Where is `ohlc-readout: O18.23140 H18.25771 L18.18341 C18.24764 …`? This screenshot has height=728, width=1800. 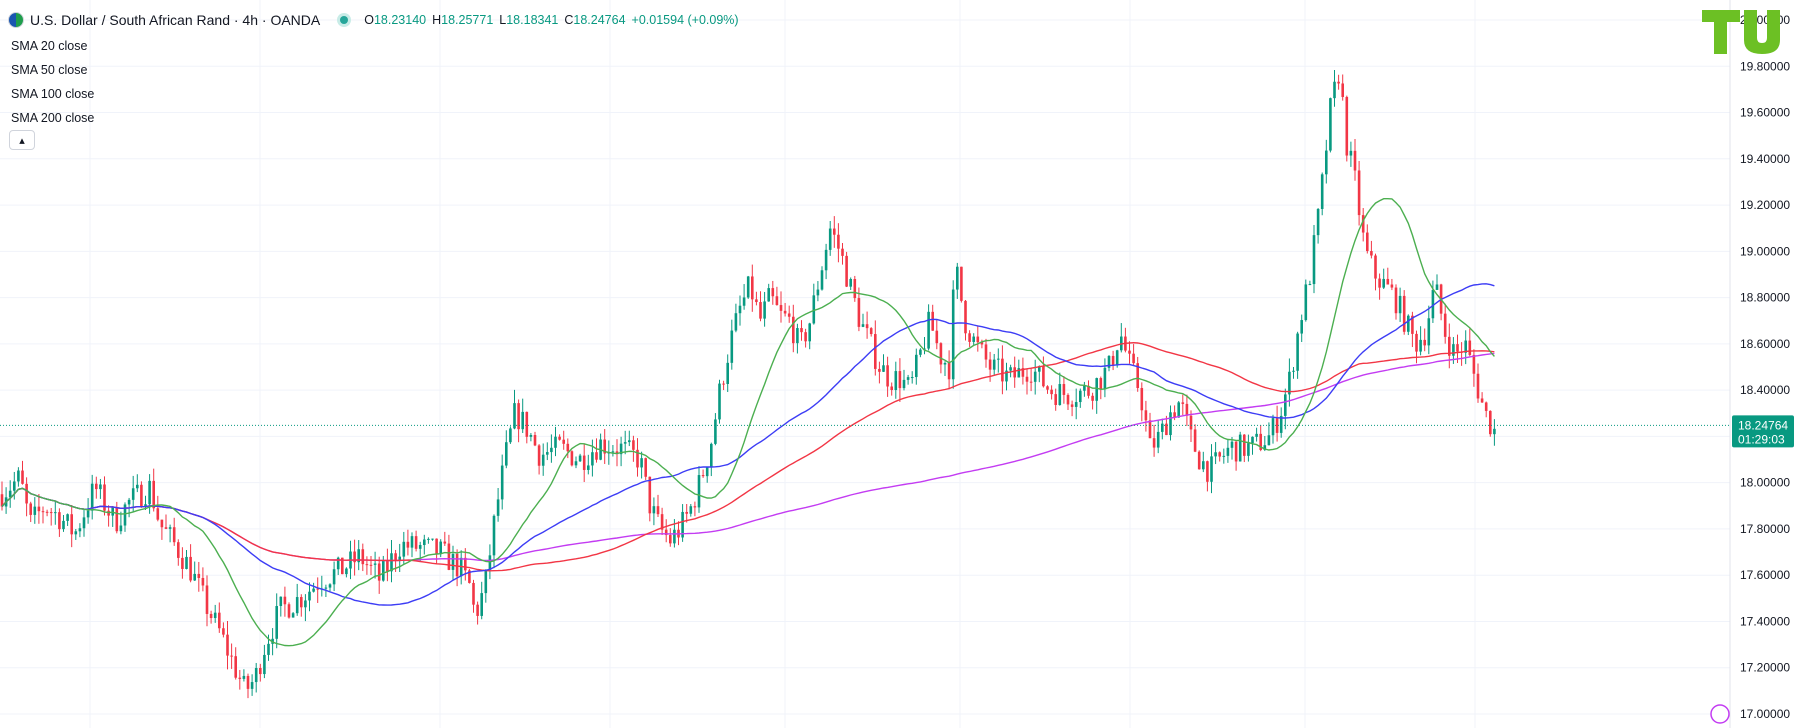 ohlc-readout: O18.23140 H18.25771 L18.18341 C18.24764 … is located at coordinates (551, 20).